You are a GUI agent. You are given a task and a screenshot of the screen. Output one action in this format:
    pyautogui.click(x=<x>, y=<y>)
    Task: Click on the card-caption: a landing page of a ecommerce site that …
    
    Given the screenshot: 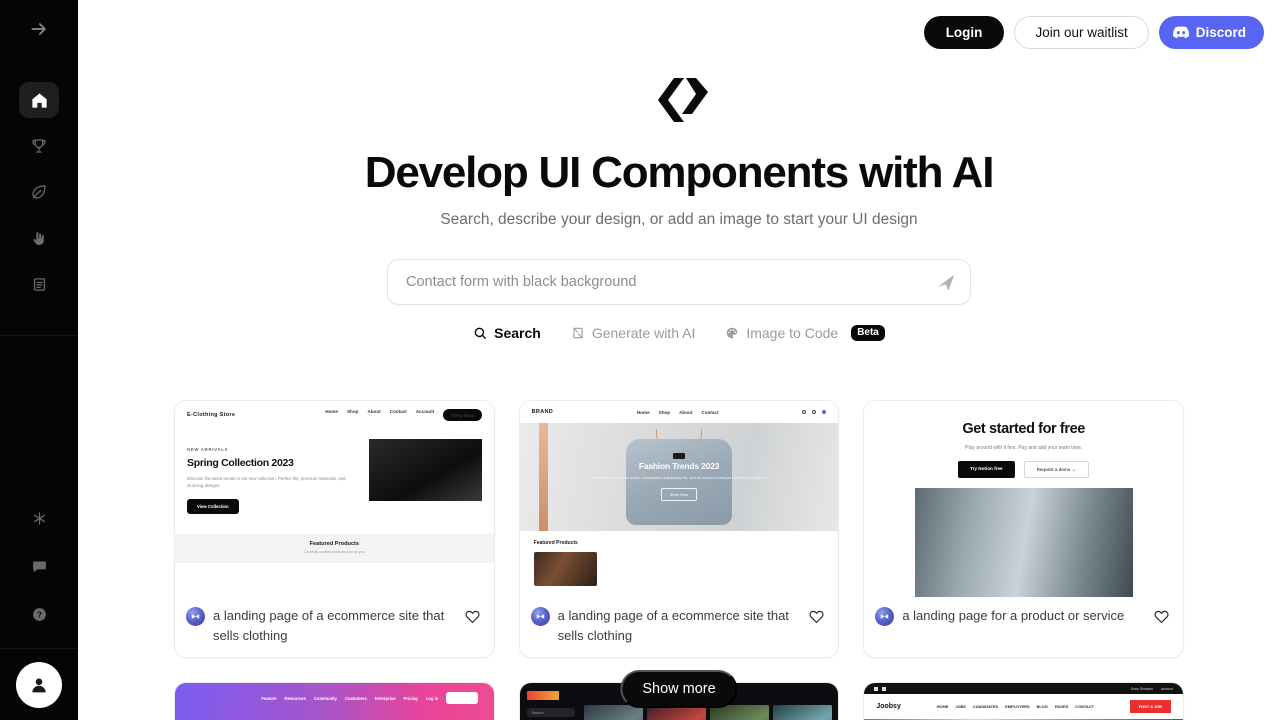 What is the action you would take?
    pyautogui.click(x=673, y=626)
    